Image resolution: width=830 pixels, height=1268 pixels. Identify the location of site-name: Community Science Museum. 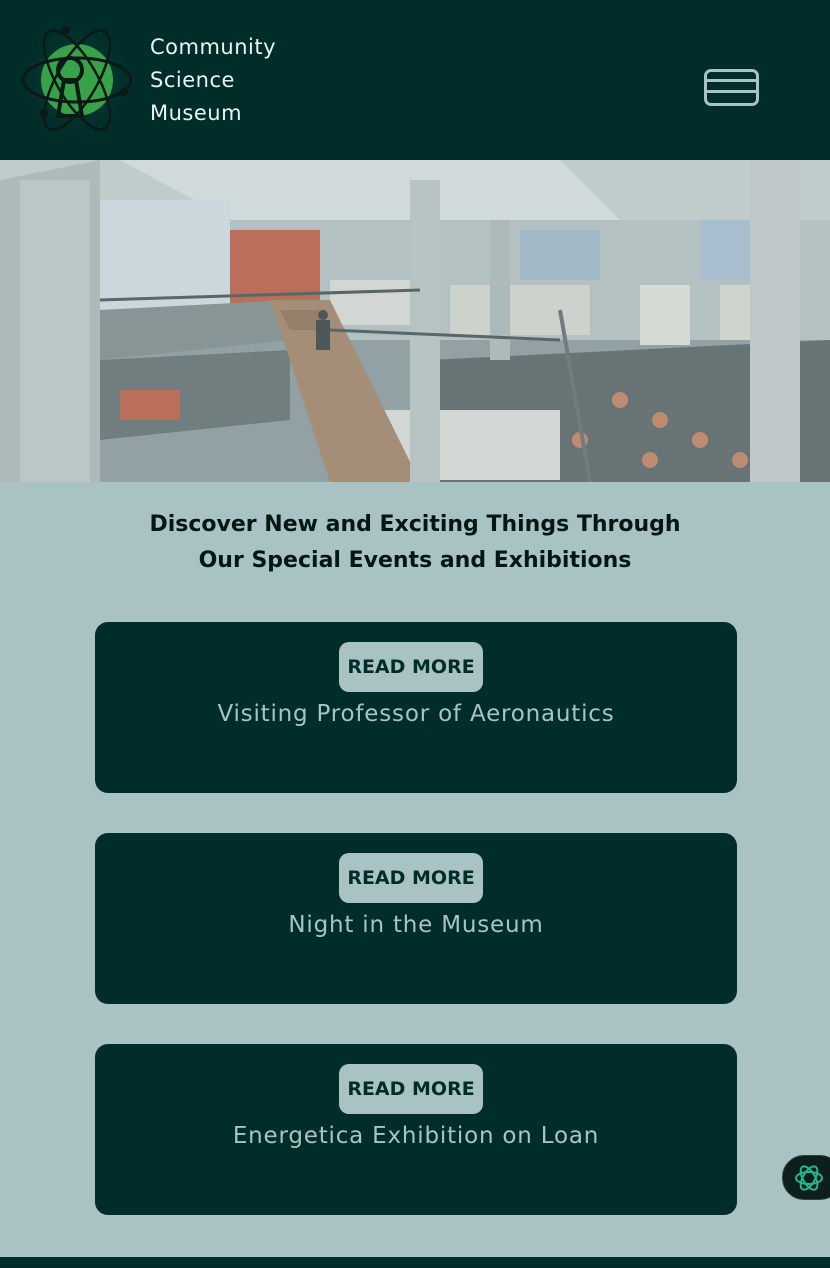
(213, 80).